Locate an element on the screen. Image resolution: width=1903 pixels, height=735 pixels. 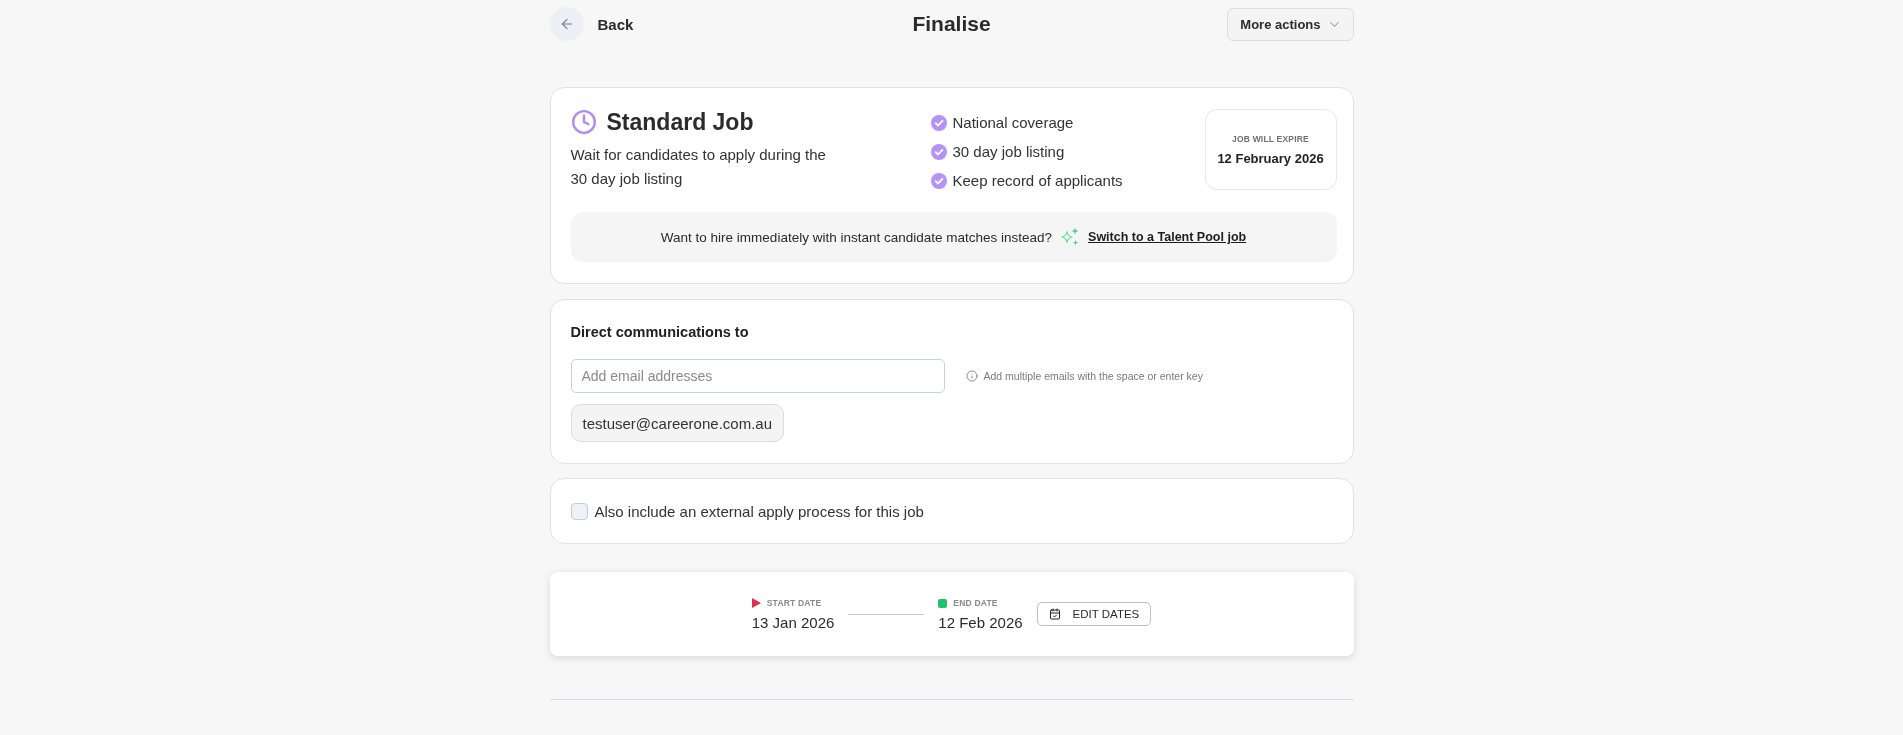
talent-pool-link: Switch to a Talent Pool job is located at coordinates (1167, 237).